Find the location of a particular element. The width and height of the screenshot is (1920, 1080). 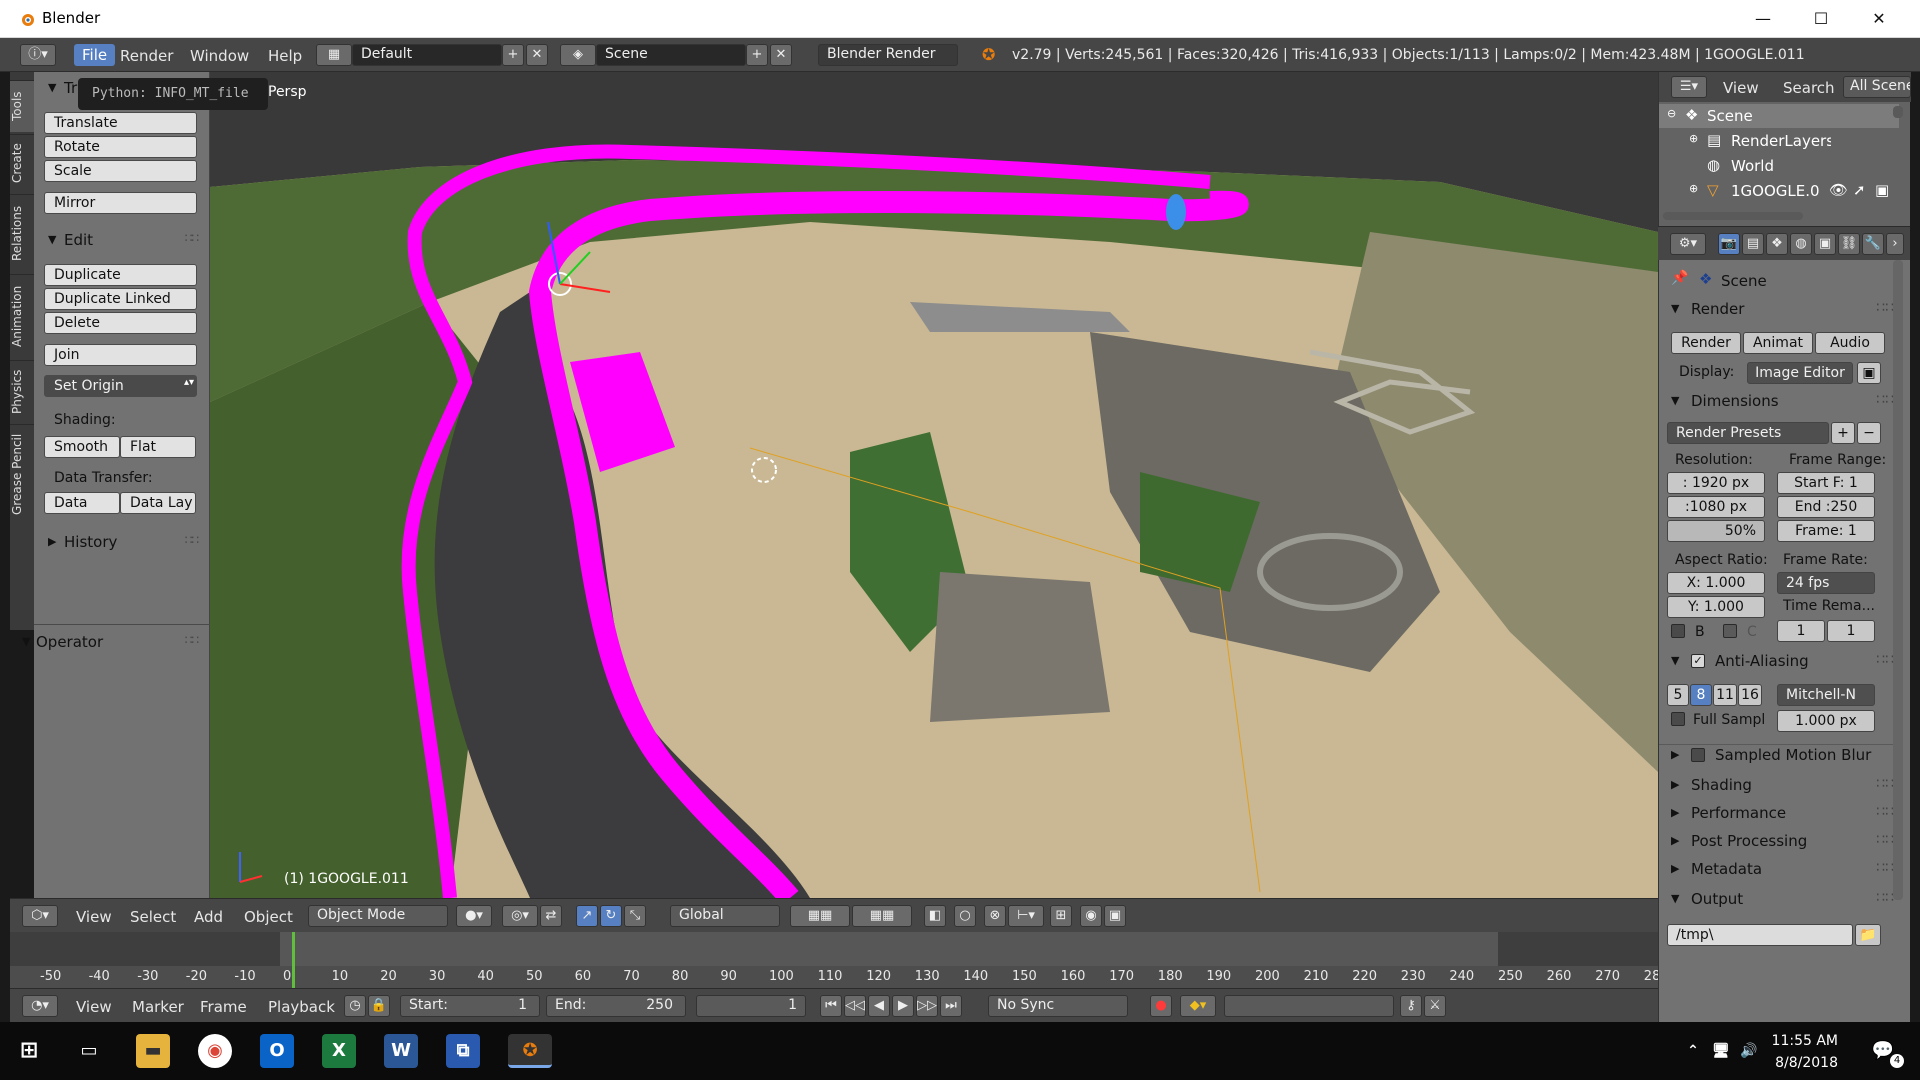

time-remap-new-field: 1 is located at coordinates (1851, 631).